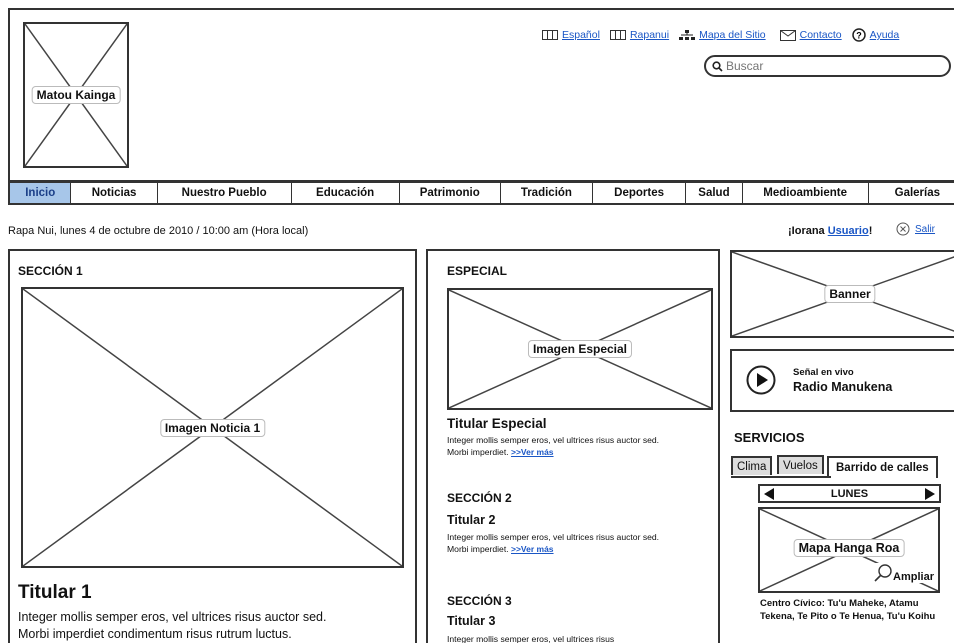  I want to click on help-link: ? Ayuda, so click(875, 35).